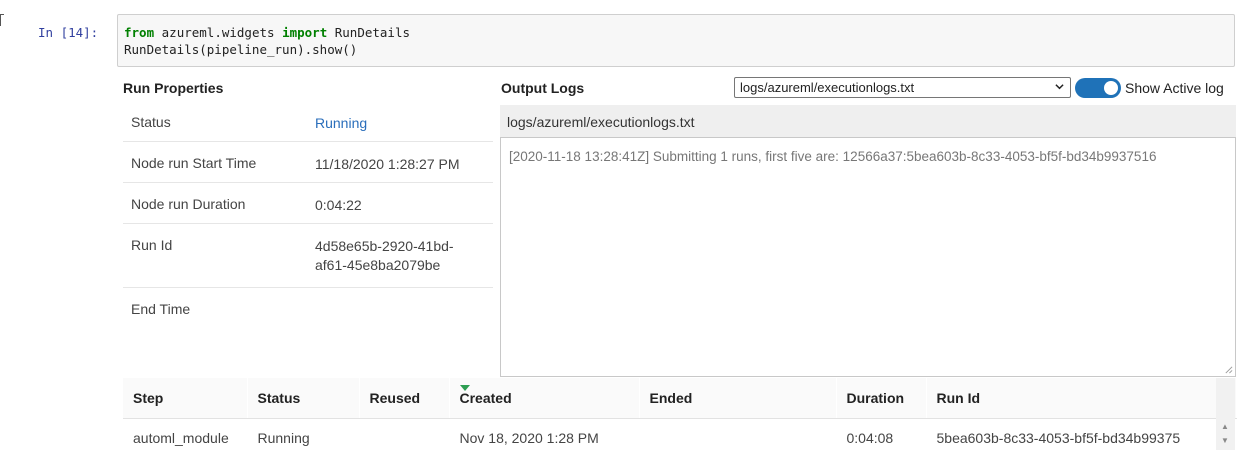  I want to click on prop-label: Node run Start Time, so click(193, 163).